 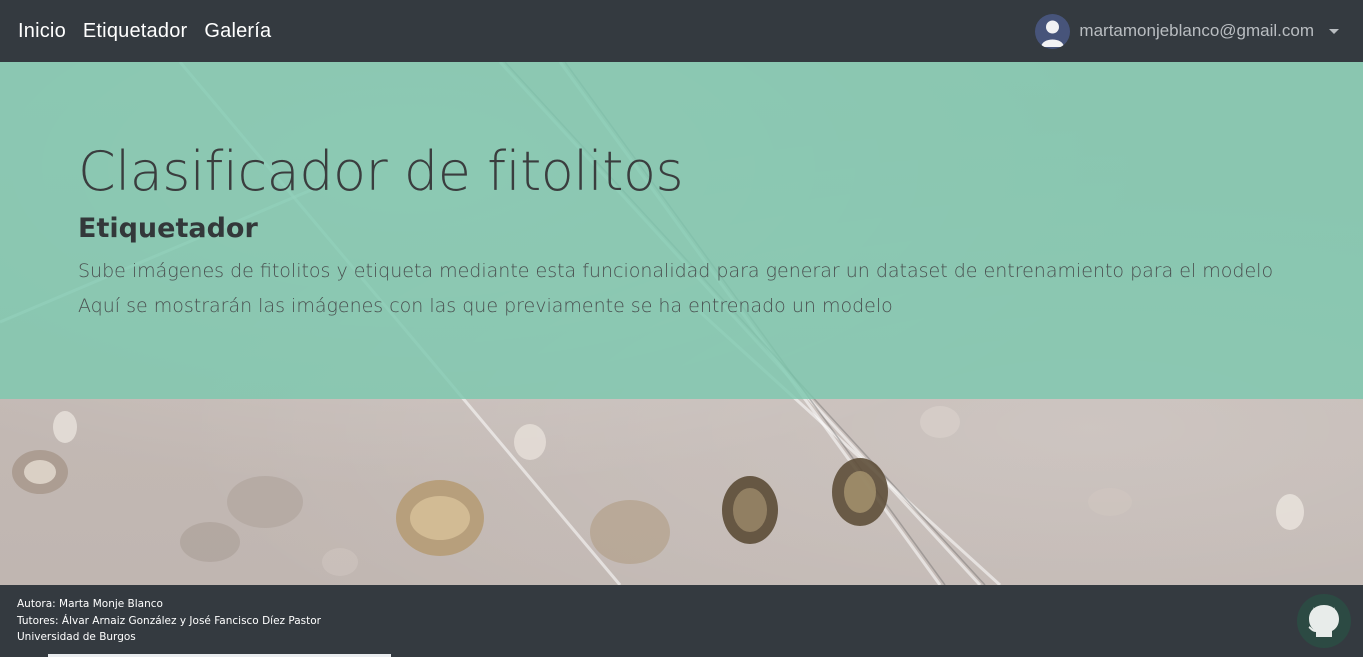 What do you see at coordinates (237, 31) in the screenshot?
I see `nav-link-galeria: Galería` at bounding box center [237, 31].